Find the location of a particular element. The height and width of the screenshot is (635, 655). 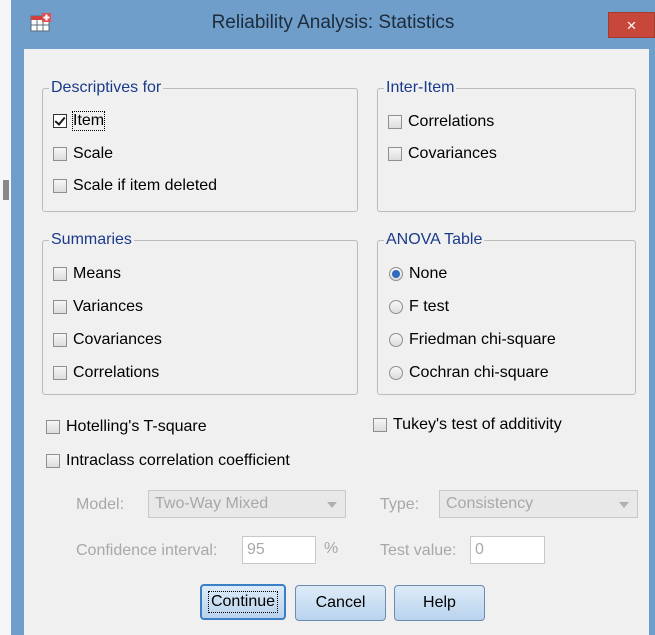

inter-item-legend: Inter-Item is located at coordinates (420, 88).